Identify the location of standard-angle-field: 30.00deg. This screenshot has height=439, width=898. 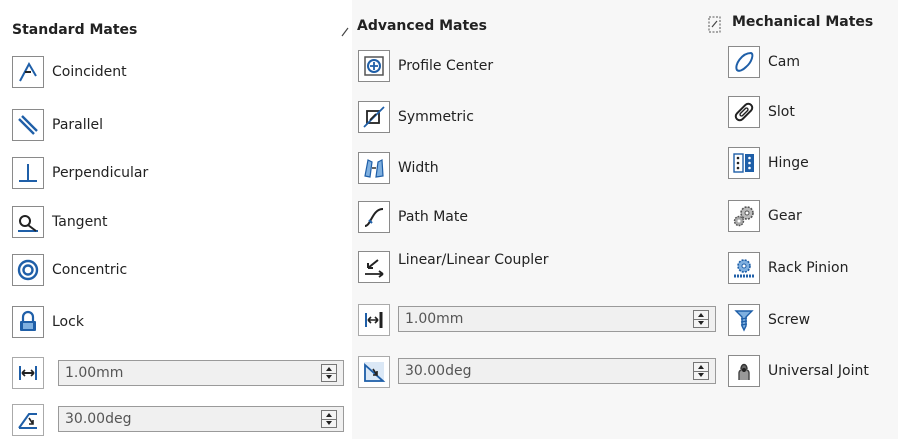
(201, 419).